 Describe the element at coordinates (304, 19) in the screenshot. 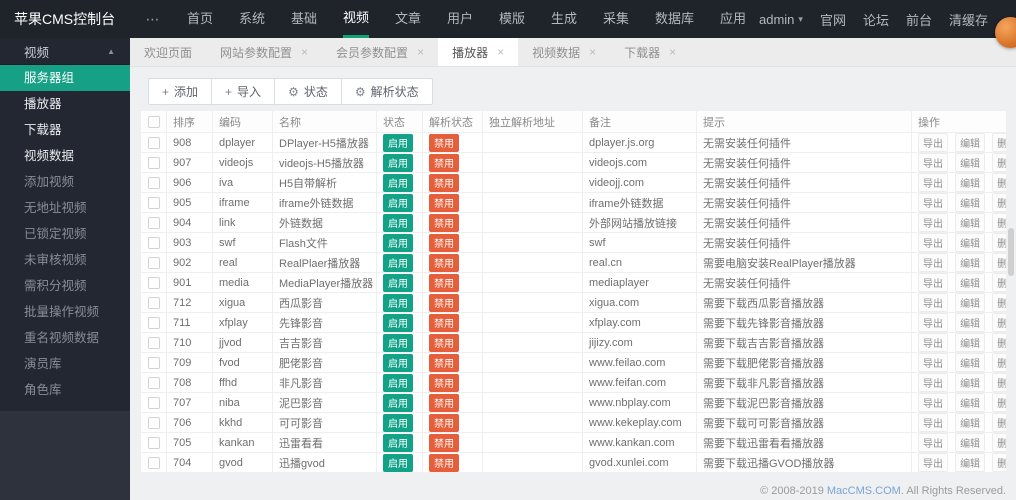

I see `nav-item: 基础` at that location.